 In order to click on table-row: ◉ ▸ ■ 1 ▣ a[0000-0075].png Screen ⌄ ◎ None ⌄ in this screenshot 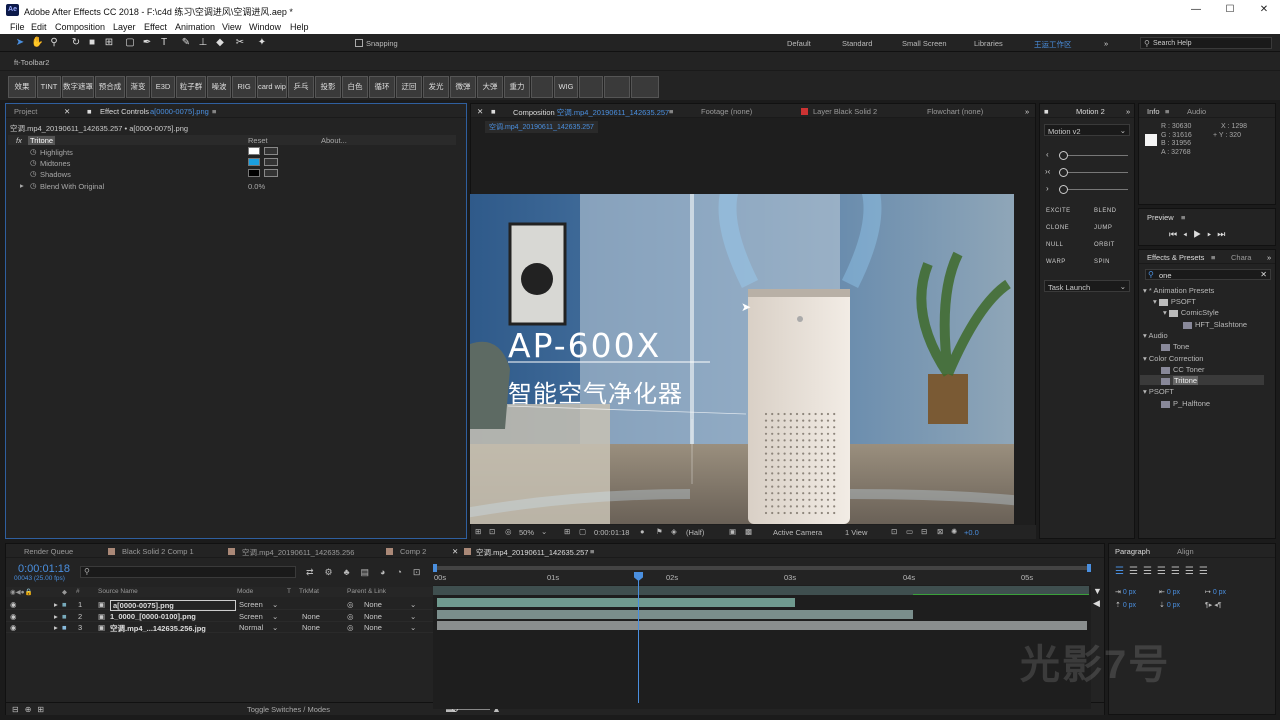, I will do `click(220, 605)`.